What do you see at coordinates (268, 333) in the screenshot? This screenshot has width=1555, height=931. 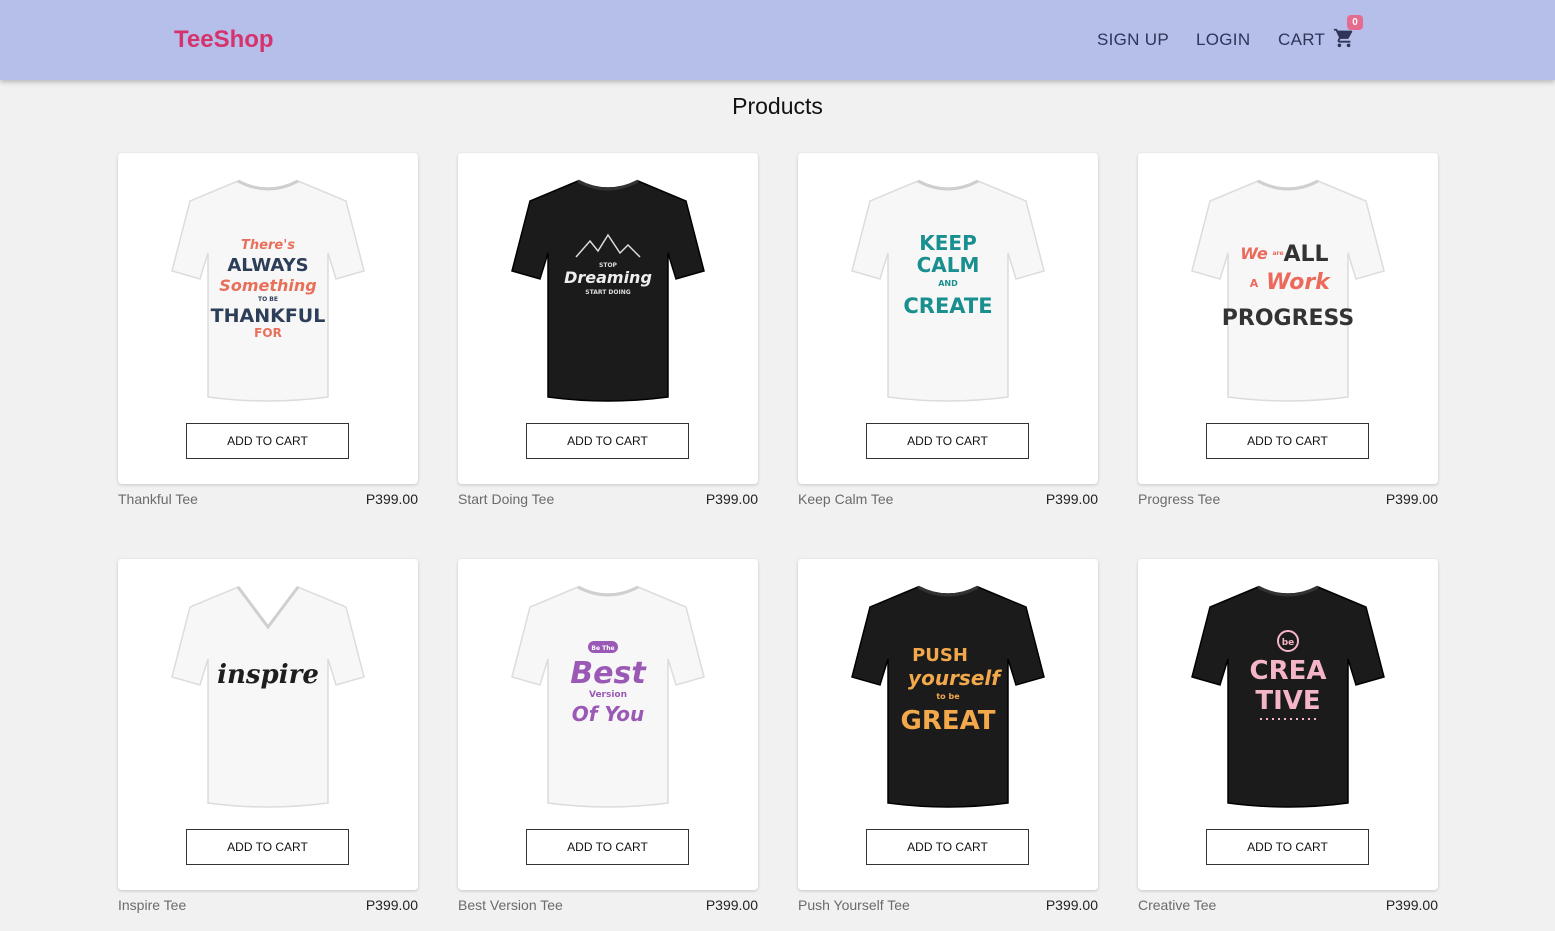 I see `print-line: FOR` at bounding box center [268, 333].